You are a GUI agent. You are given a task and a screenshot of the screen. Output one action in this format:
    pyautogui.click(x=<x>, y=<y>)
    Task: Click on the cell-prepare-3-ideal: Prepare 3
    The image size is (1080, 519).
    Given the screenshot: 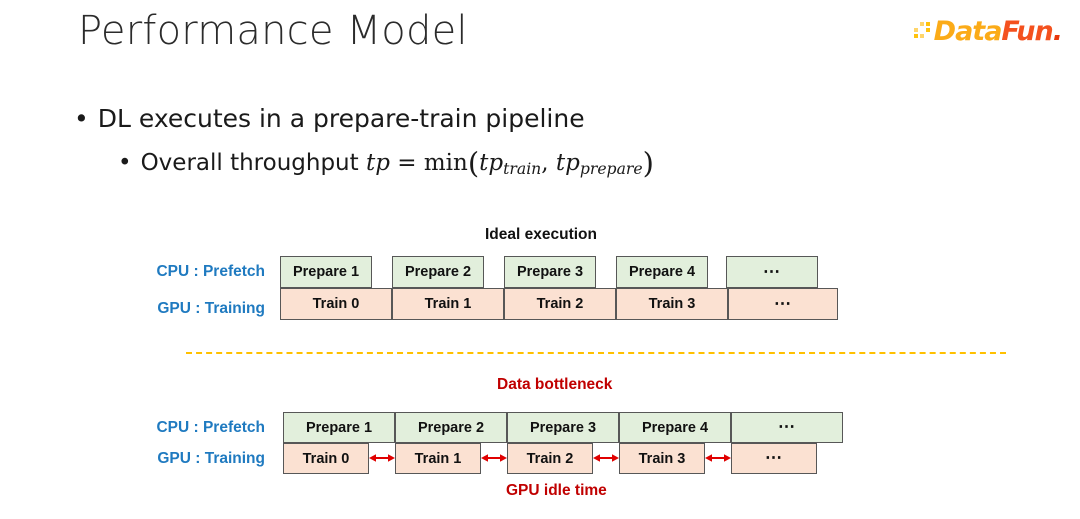 What is the action you would take?
    pyautogui.click(x=550, y=272)
    